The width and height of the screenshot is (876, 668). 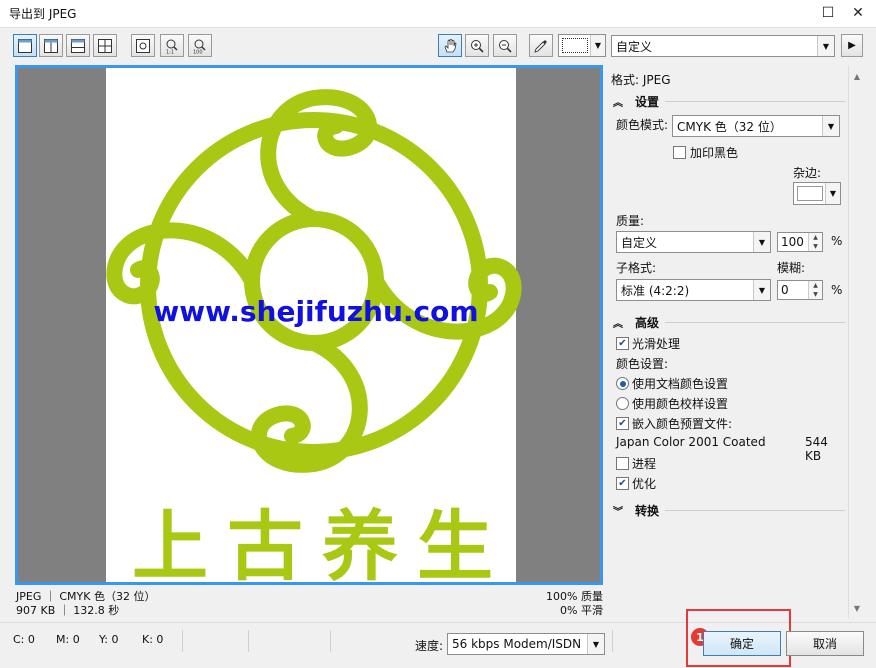 What do you see at coordinates (648, 343) in the screenshot?
I see `antialias-checkbox: ✔ 光滑处理` at bounding box center [648, 343].